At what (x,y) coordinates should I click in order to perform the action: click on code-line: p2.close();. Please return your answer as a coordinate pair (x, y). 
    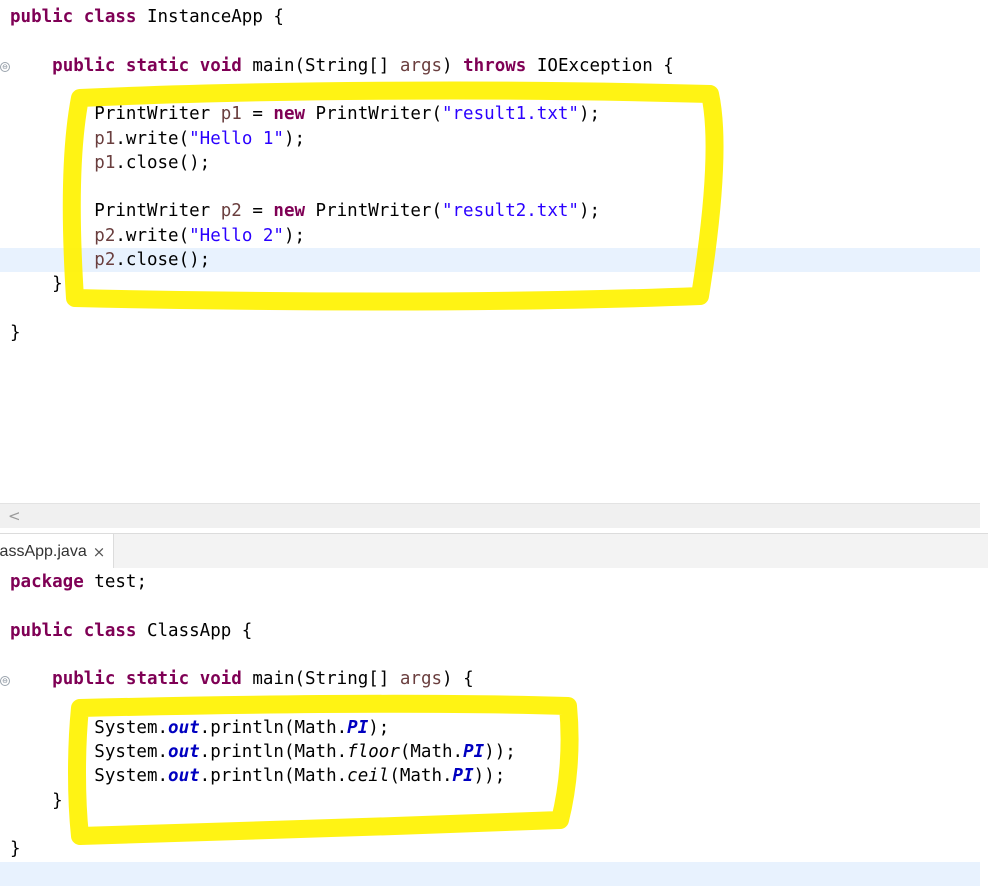
    Looking at the image, I should click on (490, 260).